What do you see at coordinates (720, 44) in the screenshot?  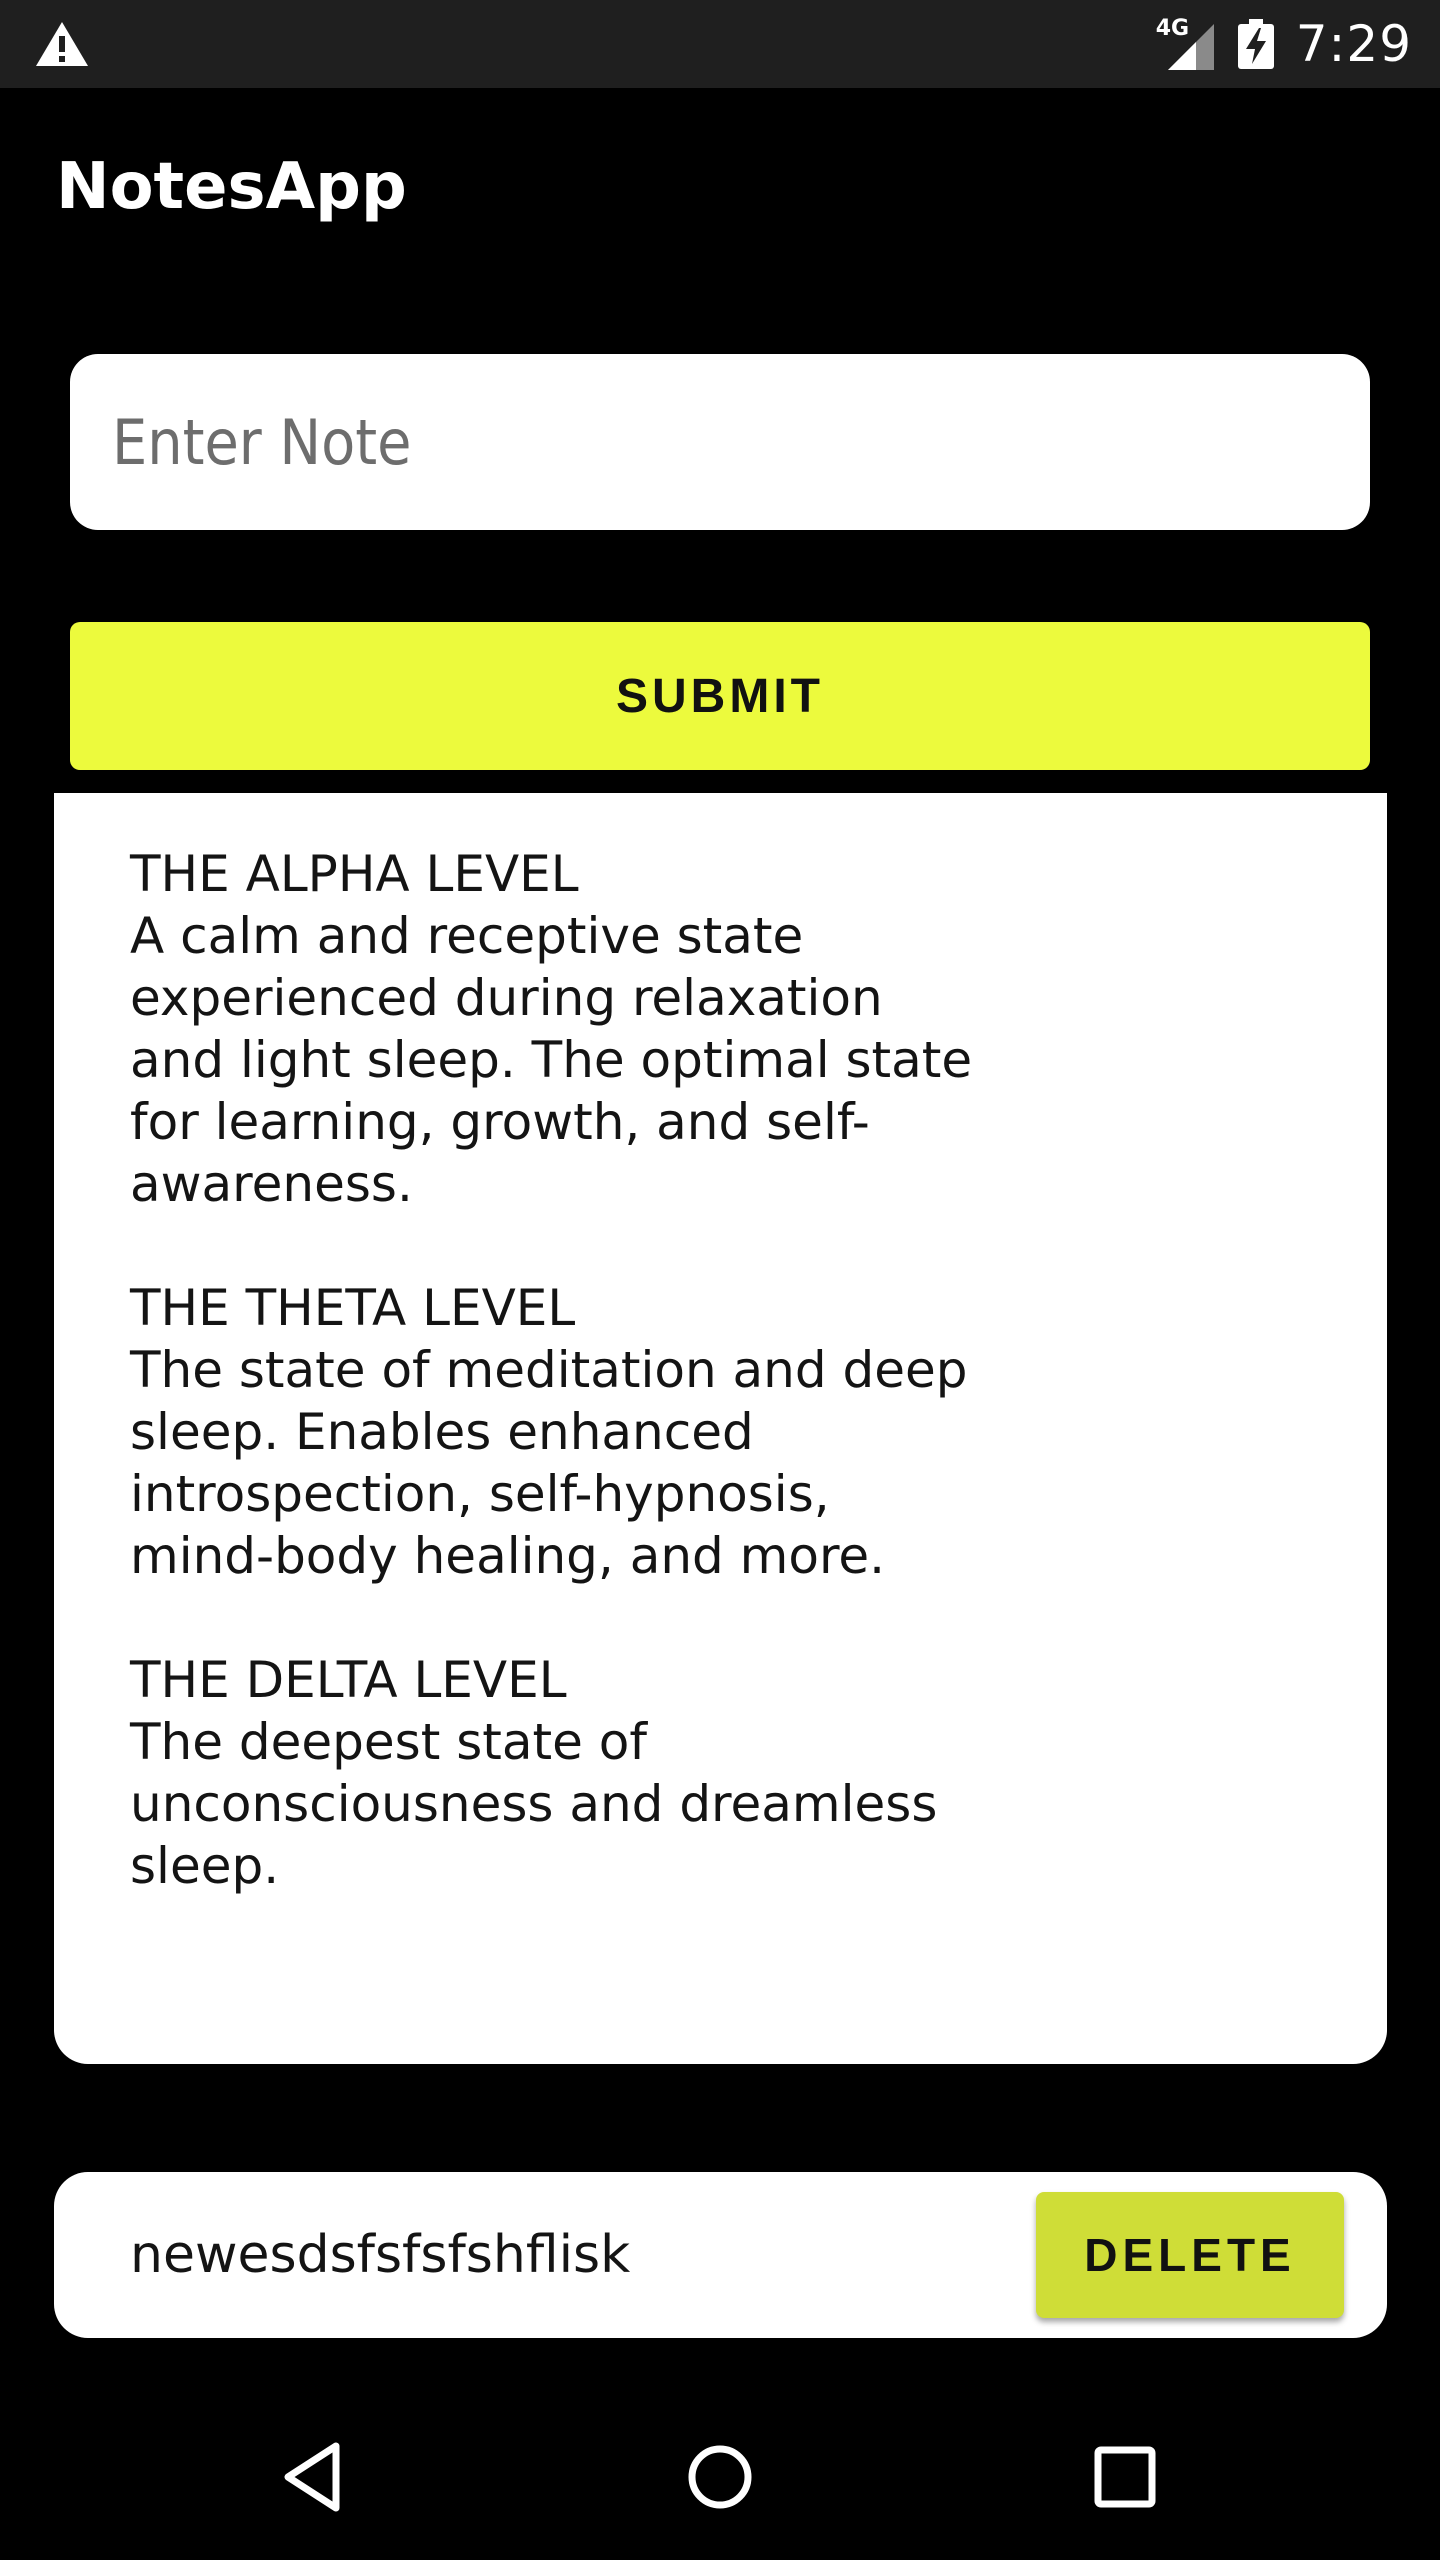 I see `status-bar: 4G 7:29` at bounding box center [720, 44].